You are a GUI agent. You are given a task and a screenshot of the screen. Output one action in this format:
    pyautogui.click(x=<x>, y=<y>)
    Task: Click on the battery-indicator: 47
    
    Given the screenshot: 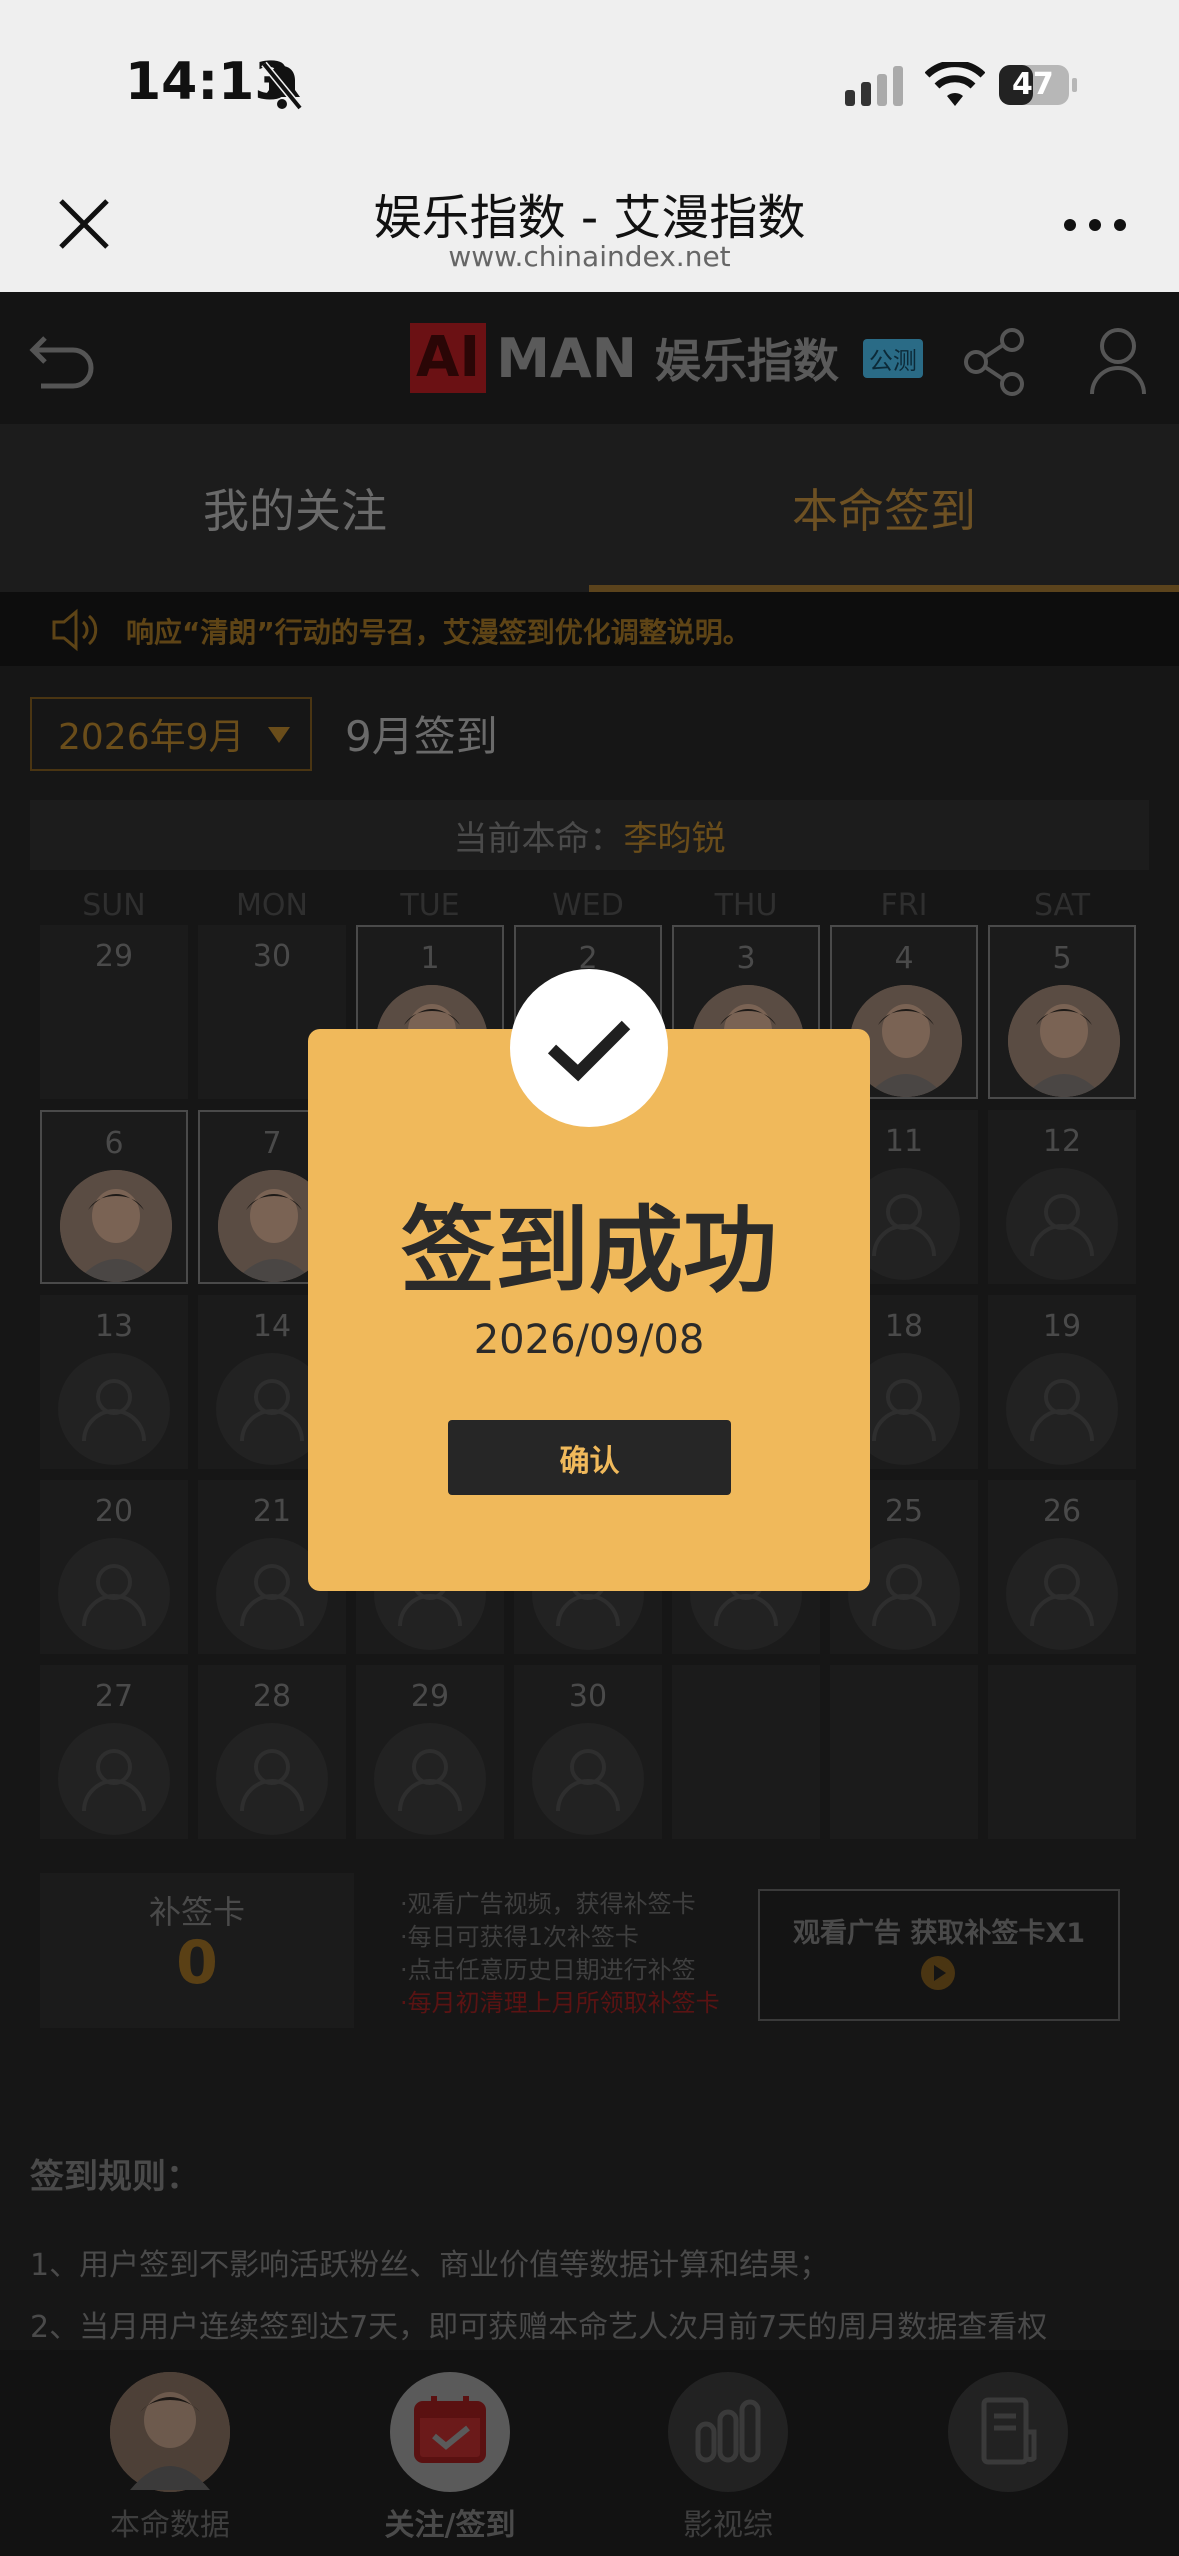 What is the action you would take?
    pyautogui.click(x=1038, y=85)
    